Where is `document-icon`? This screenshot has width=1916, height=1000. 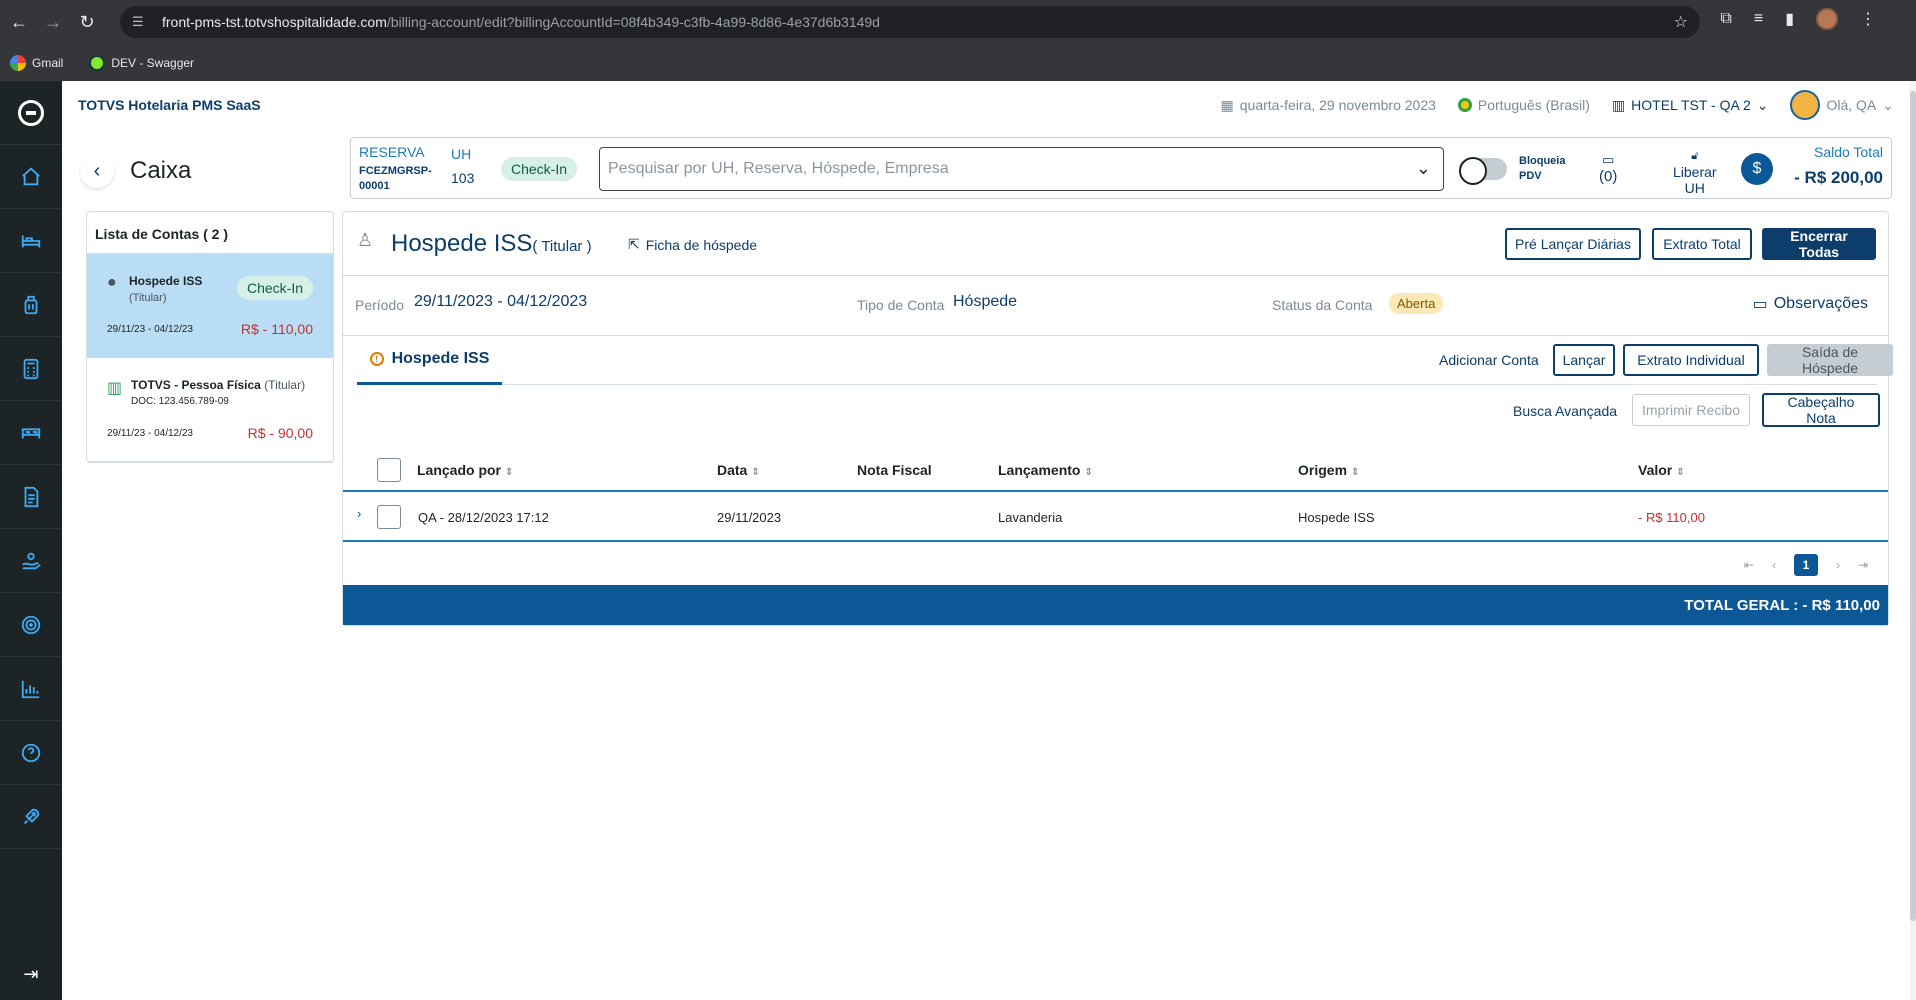 document-icon is located at coordinates (31, 497).